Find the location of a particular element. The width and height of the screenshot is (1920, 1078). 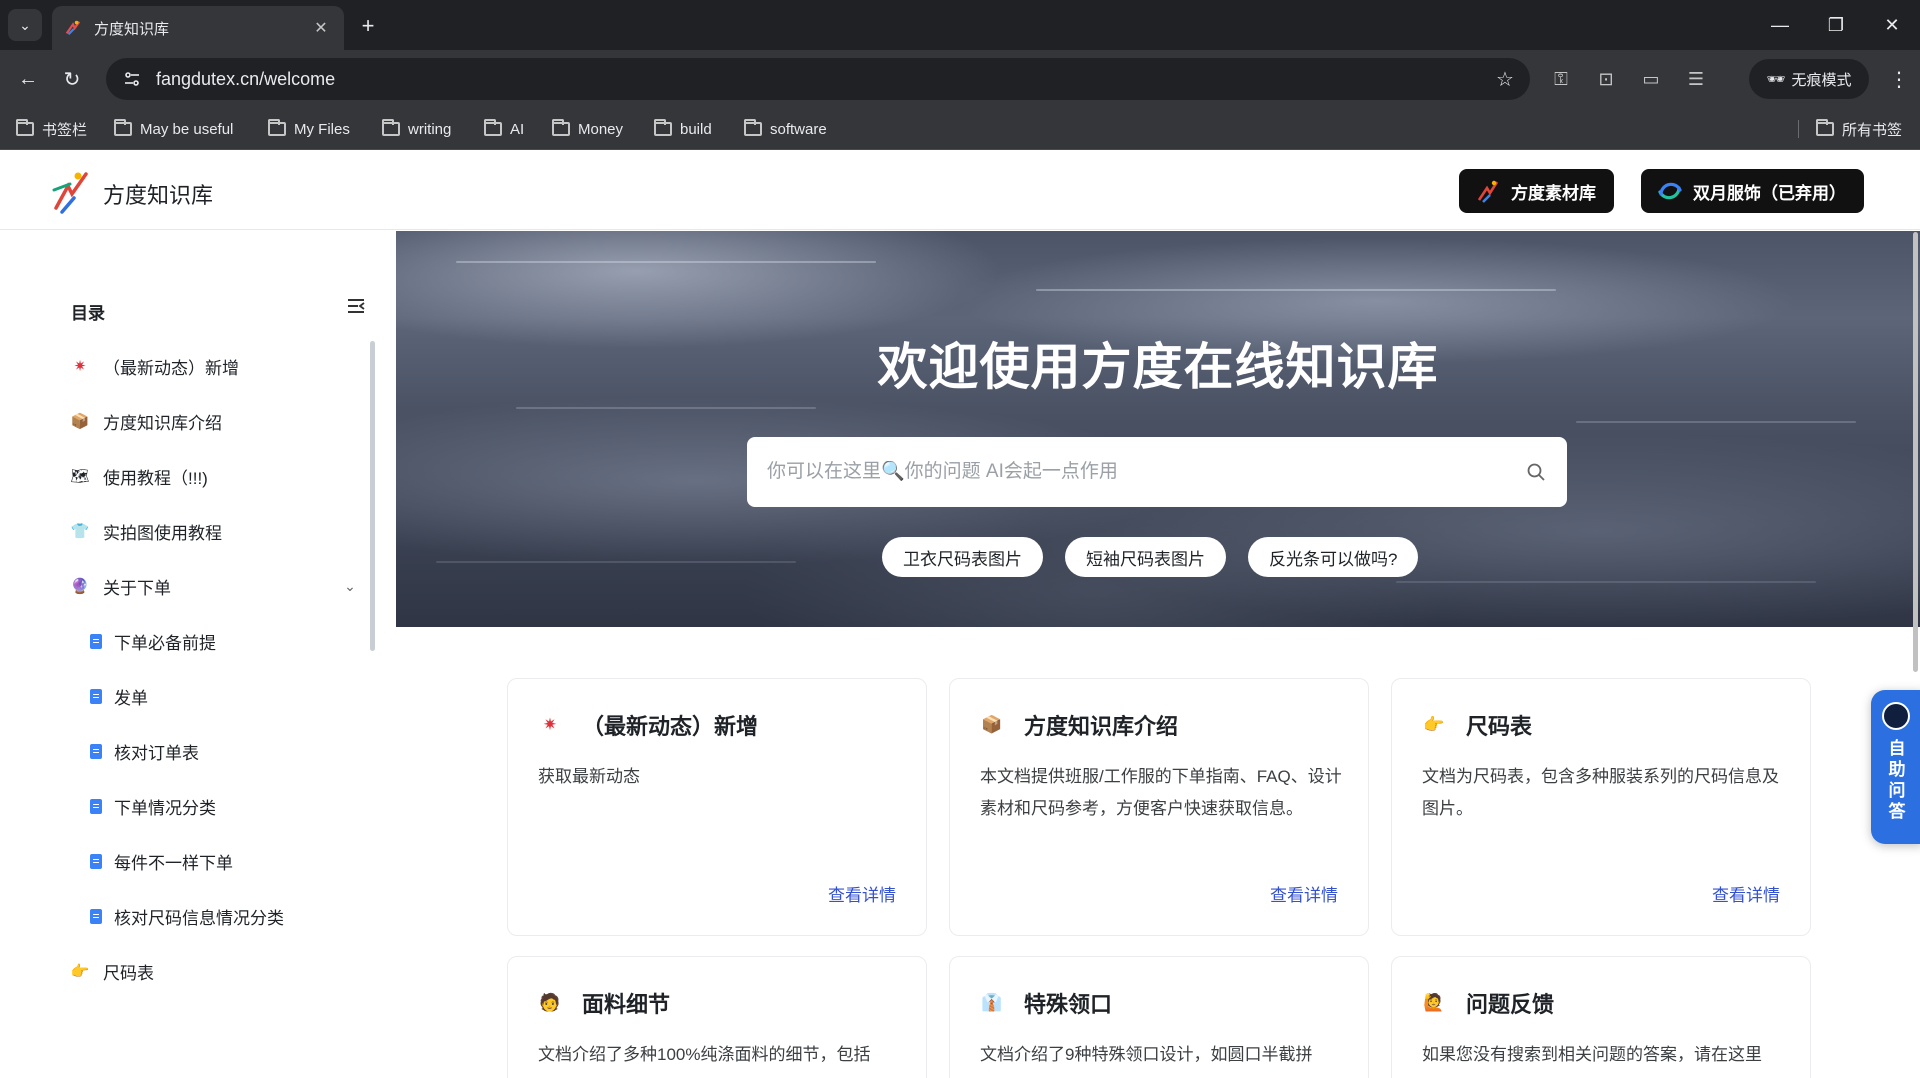

back-button: ← is located at coordinates (28, 79).